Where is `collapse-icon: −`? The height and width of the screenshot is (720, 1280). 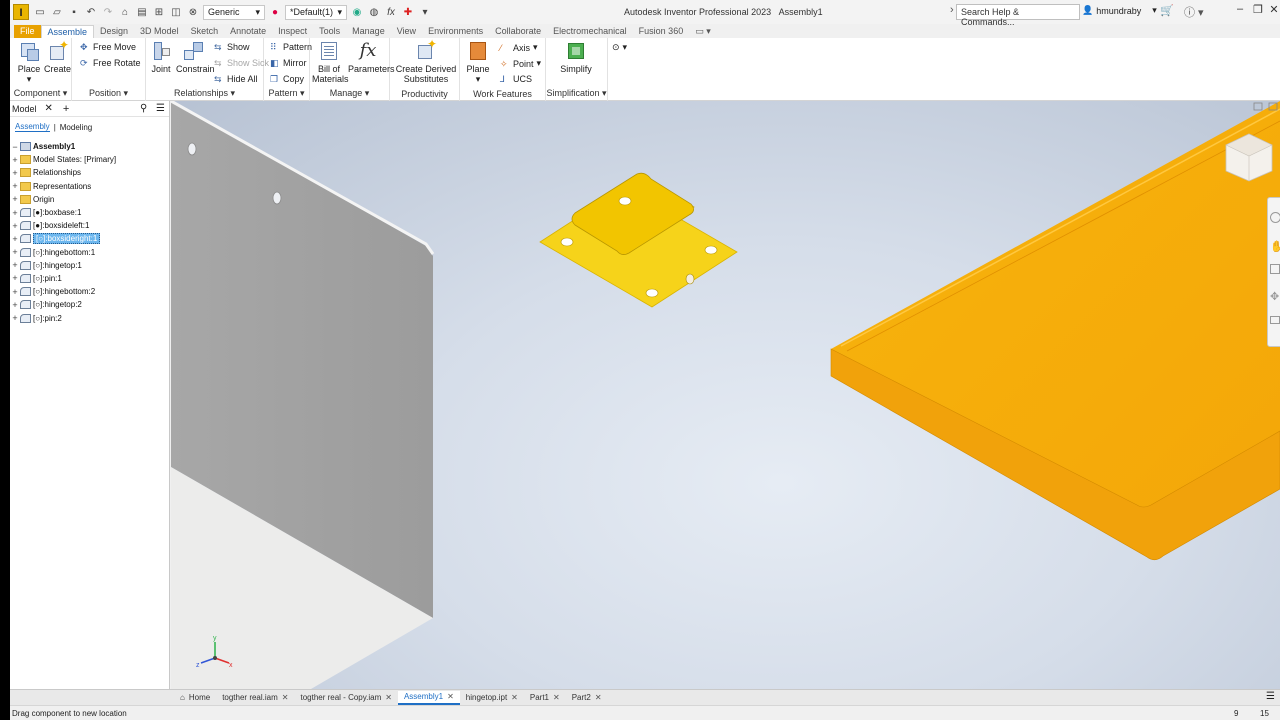
collapse-icon: − is located at coordinates (15, 147).